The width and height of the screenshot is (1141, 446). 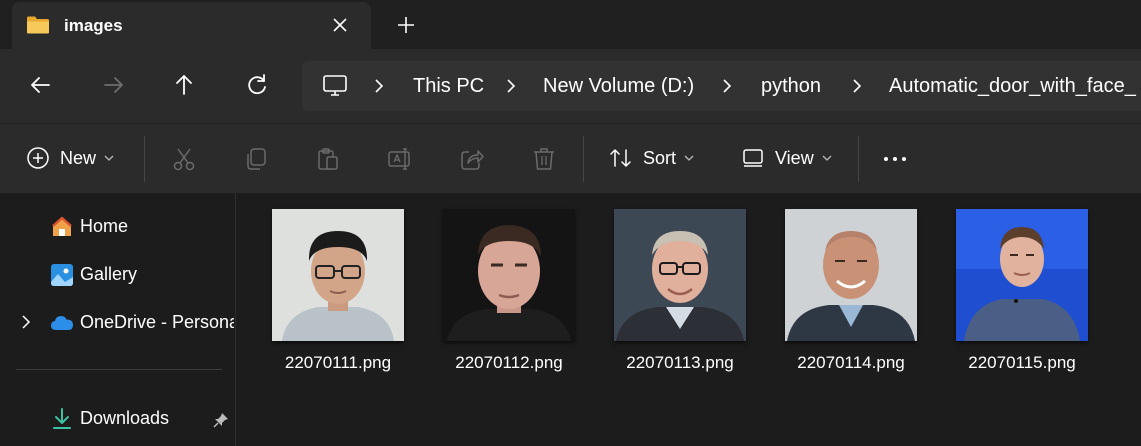 I want to click on file-item: 22070112.png, so click(x=511, y=294).